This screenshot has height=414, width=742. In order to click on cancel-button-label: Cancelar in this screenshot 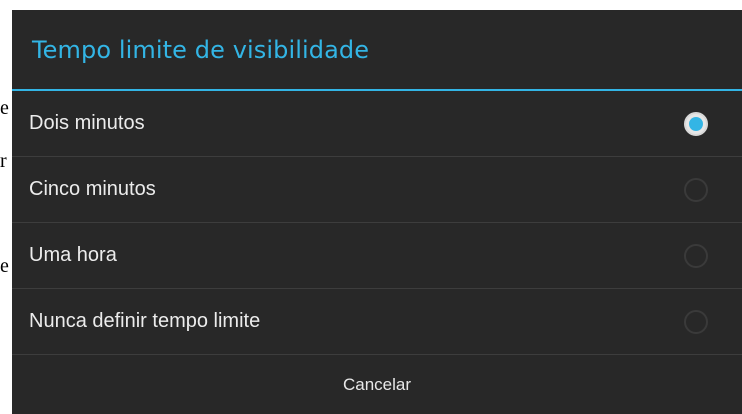, I will do `click(377, 384)`.